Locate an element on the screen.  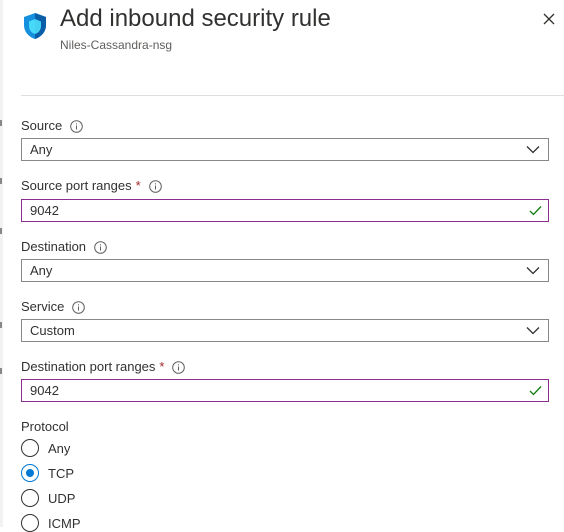
source-port-ranges-label: Source port ranges is located at coordinates (76, 185).